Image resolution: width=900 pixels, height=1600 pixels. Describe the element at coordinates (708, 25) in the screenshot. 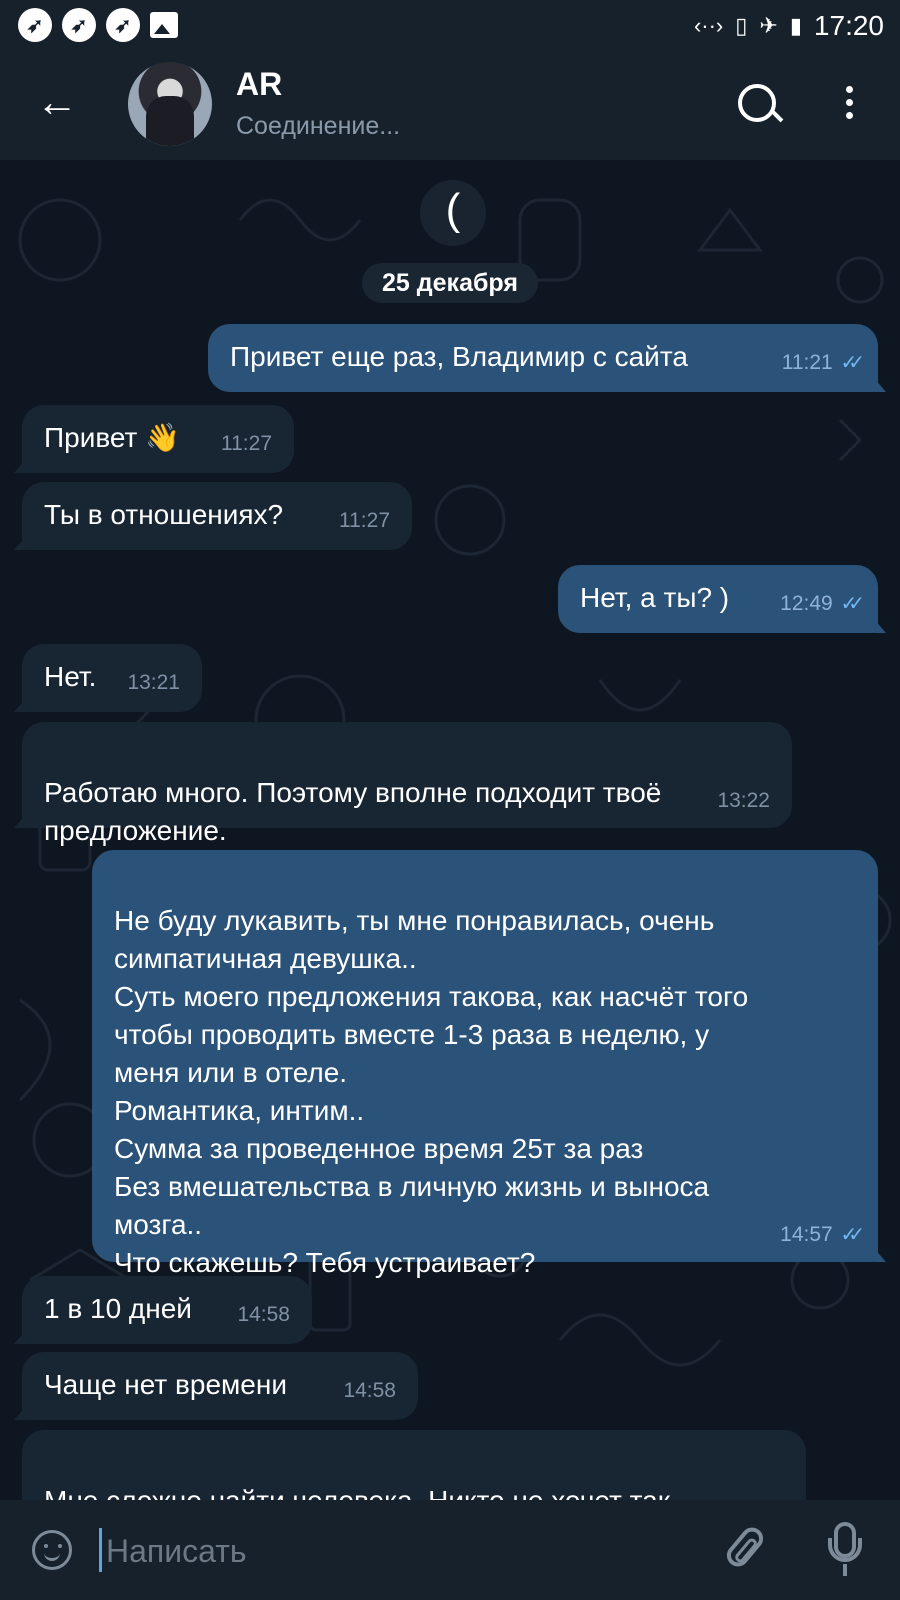

I see `data-arrows-icon: ‹··›` at that location.